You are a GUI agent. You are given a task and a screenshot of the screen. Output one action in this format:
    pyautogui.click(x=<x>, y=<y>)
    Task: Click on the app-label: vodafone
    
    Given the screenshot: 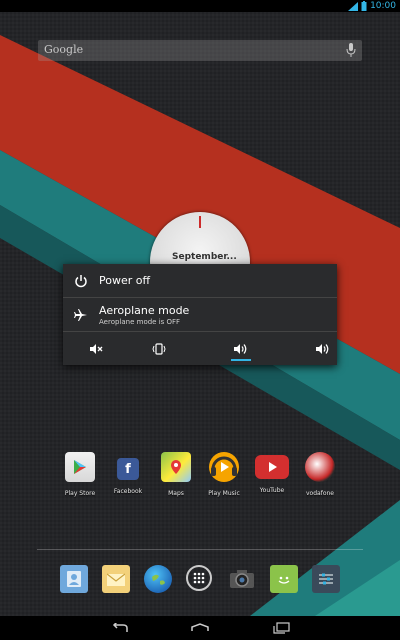 What is the action you would take?
    pyautogui.click(x=320, y=493)
    